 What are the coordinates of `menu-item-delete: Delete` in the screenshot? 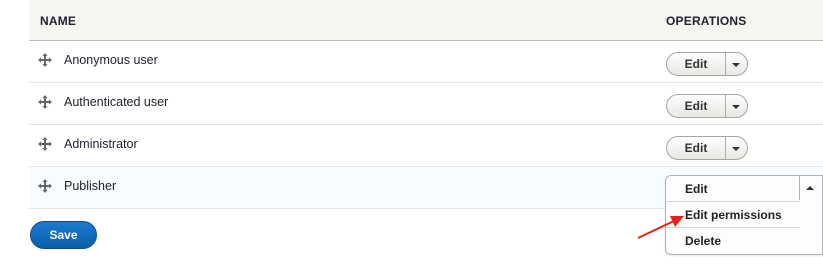 It's located at (733, 241).